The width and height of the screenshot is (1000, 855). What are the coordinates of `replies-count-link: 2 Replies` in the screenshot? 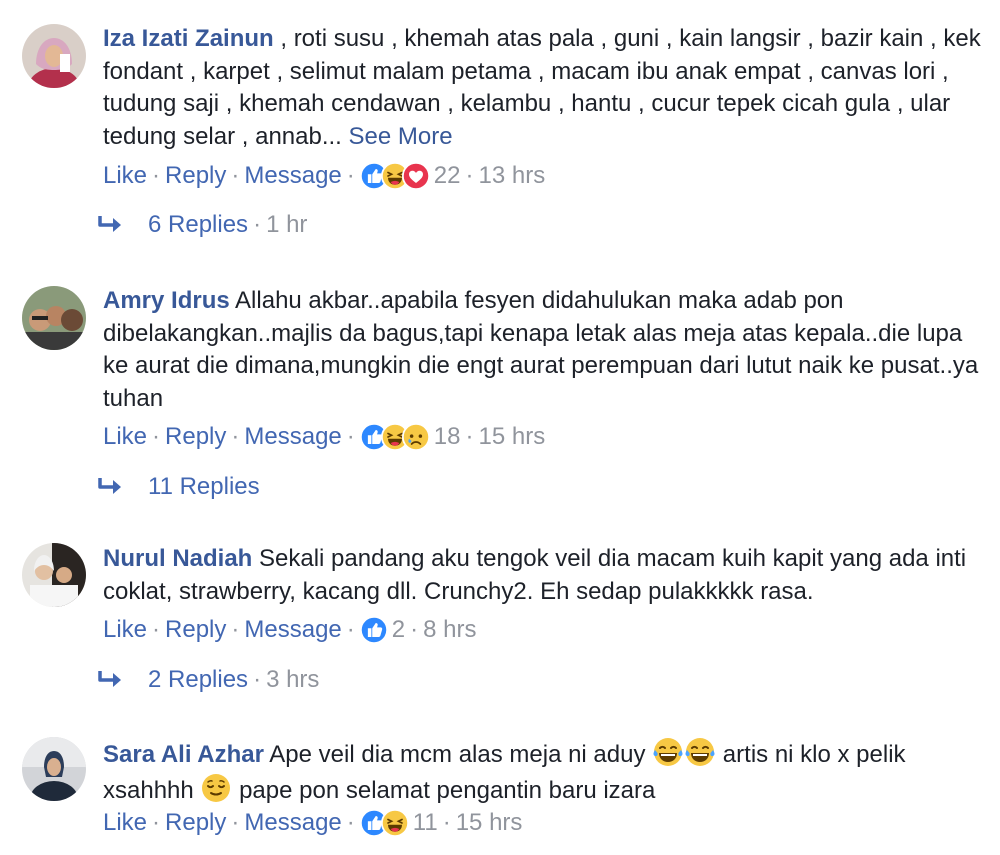 It's located at (198, 680).